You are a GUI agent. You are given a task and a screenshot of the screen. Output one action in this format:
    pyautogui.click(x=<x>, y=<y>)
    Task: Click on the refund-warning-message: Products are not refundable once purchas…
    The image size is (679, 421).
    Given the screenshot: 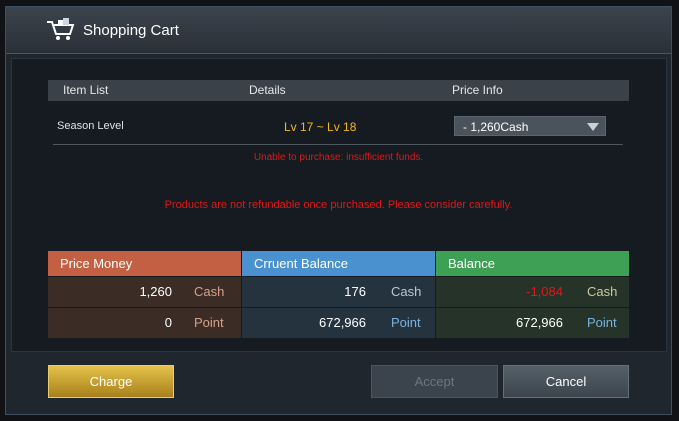 What is the action you would take?
    pyautogui.click(x=338, y=205)
    